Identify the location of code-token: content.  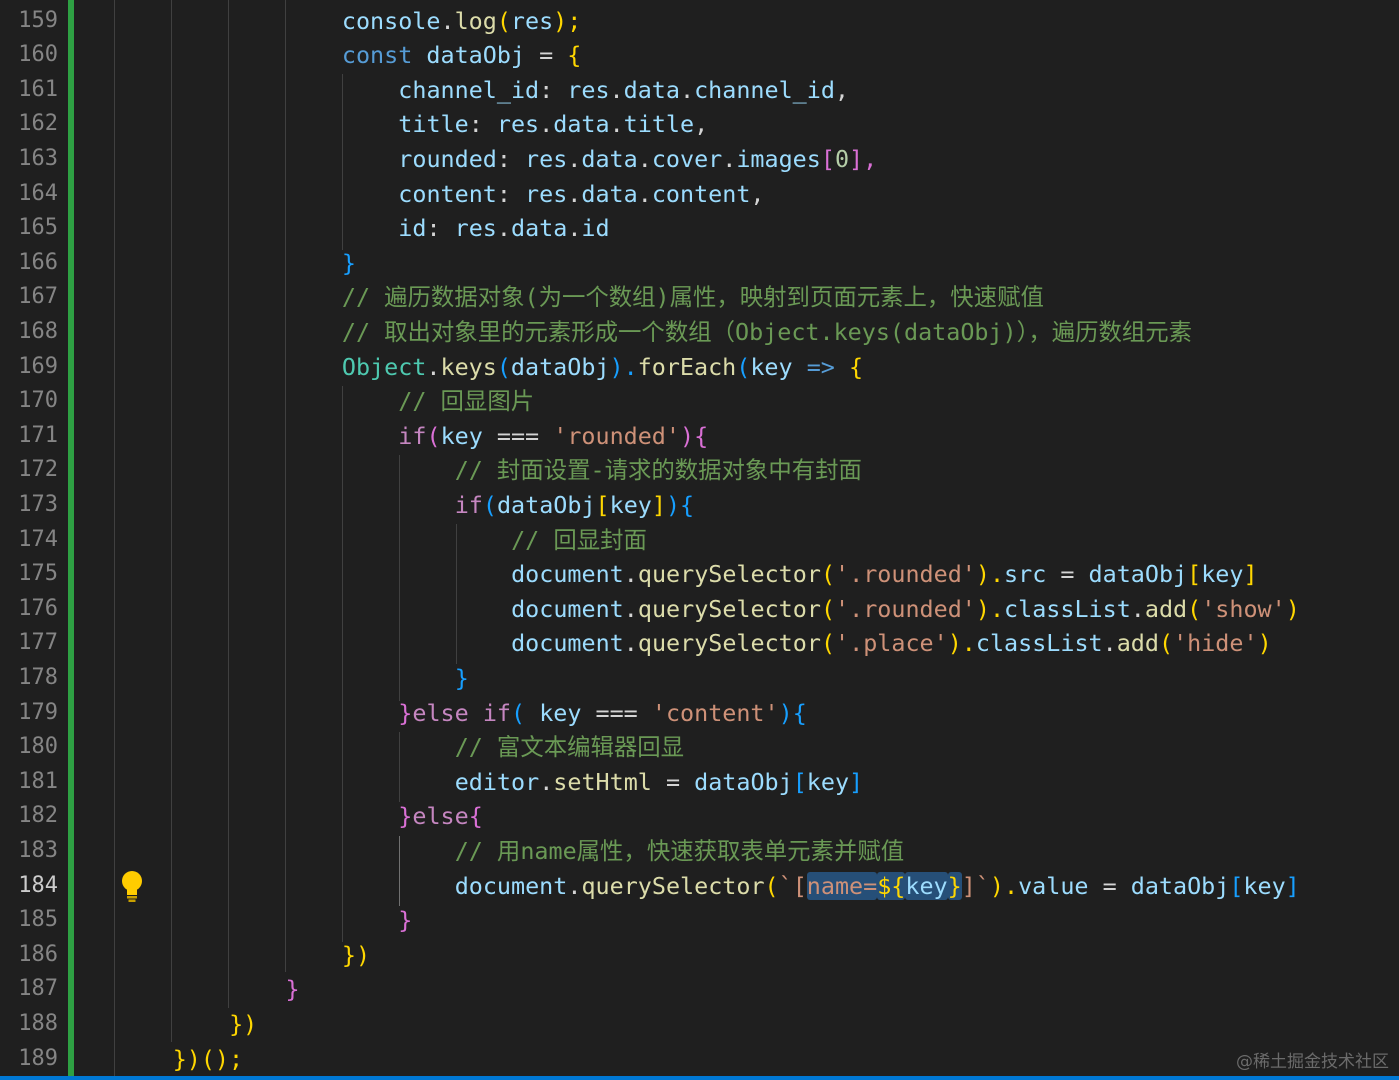
(701, 193).